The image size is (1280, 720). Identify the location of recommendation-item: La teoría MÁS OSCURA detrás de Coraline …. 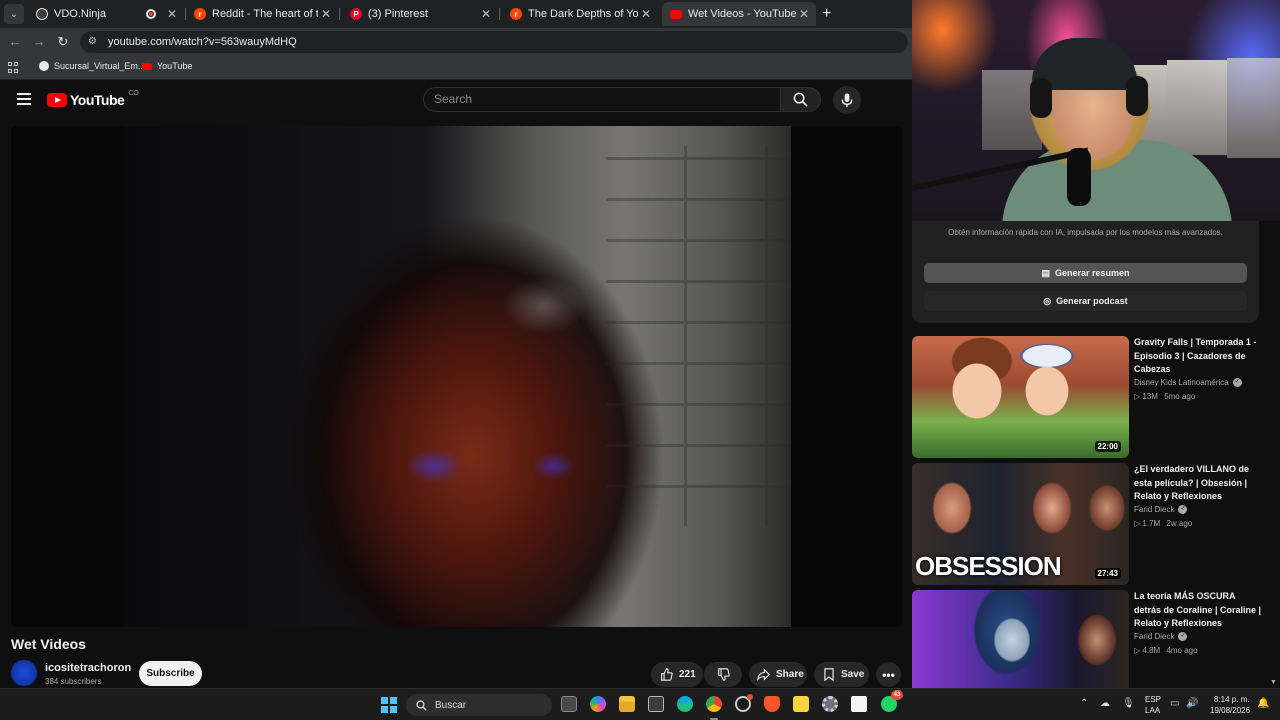
(1092, 639).